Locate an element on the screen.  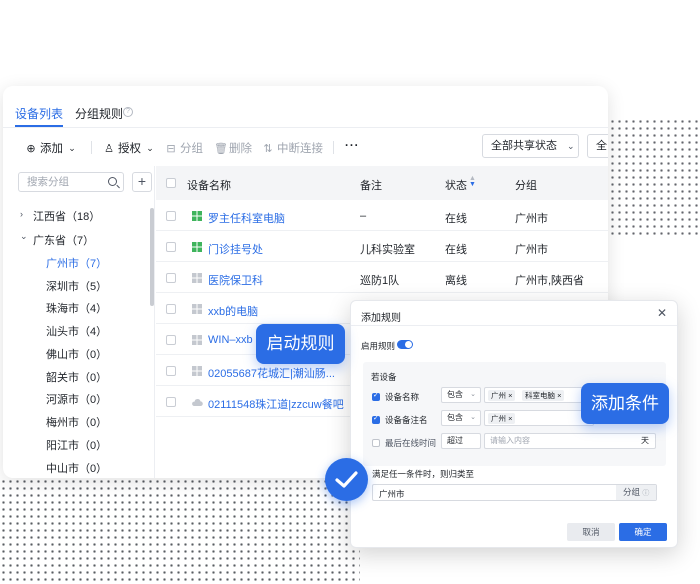
sort-icon: ▲ ▼ is located at coordinates (472, 181).